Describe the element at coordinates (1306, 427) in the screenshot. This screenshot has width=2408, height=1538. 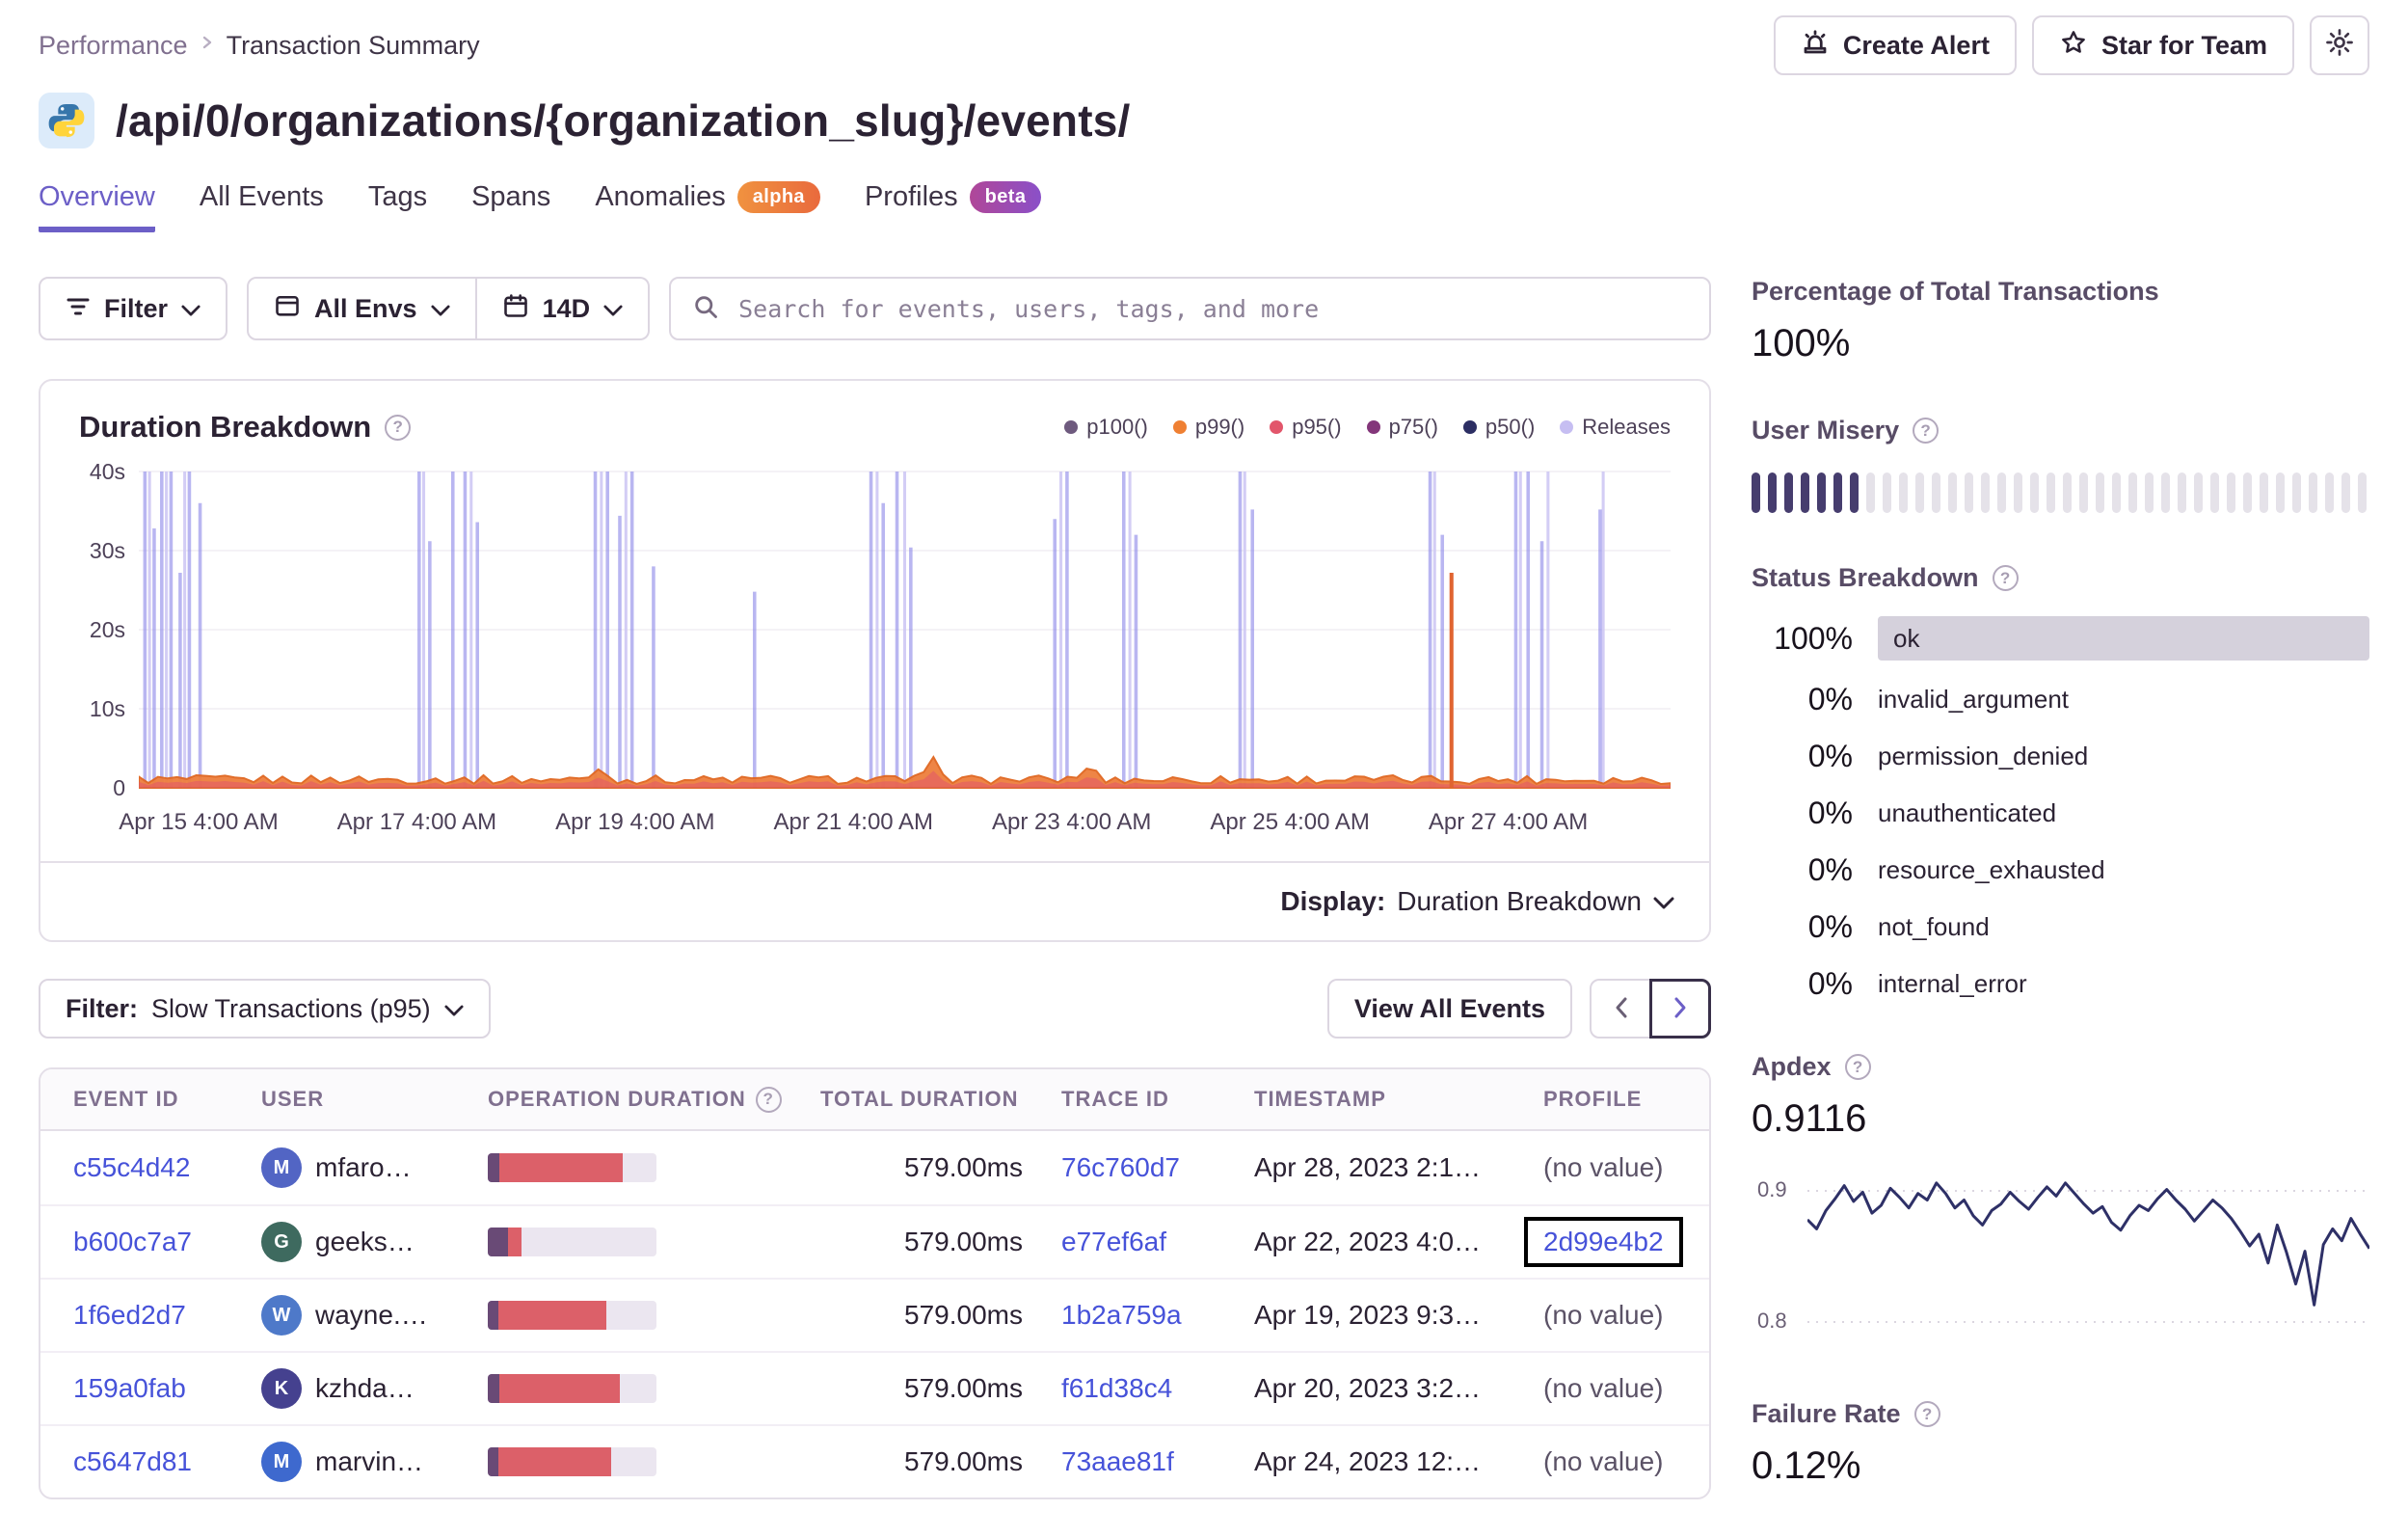
I see `legend-item: p95()` at that location.